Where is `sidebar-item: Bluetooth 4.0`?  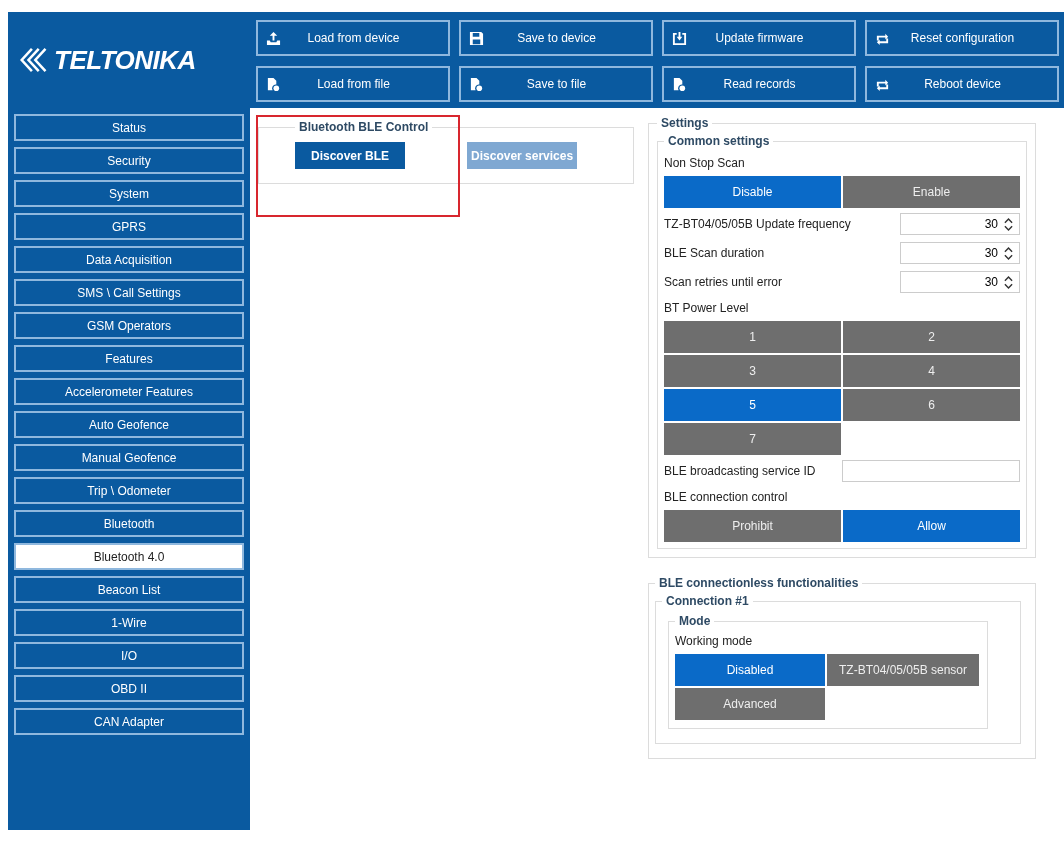
sidebar-item: Bluetooth 4.0 is located at coordinates (129, 556).